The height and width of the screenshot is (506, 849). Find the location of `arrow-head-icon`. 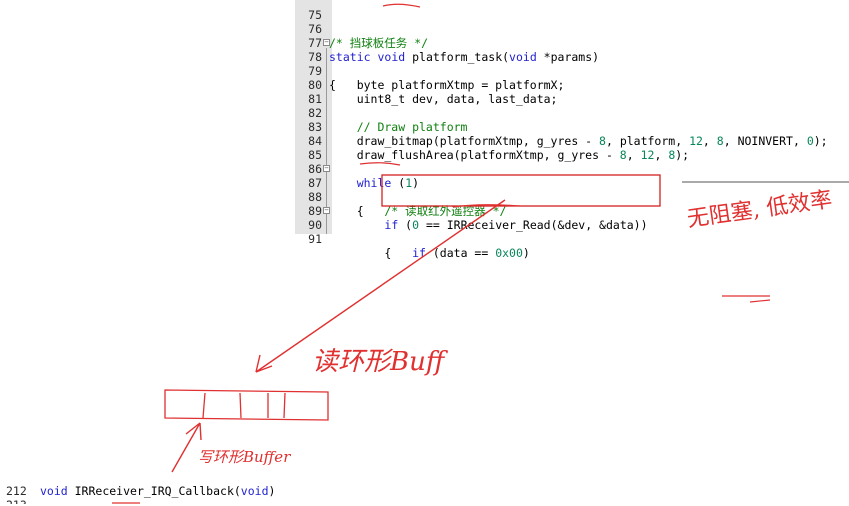

arrow-head-icon is located at coordinates (264, 363).